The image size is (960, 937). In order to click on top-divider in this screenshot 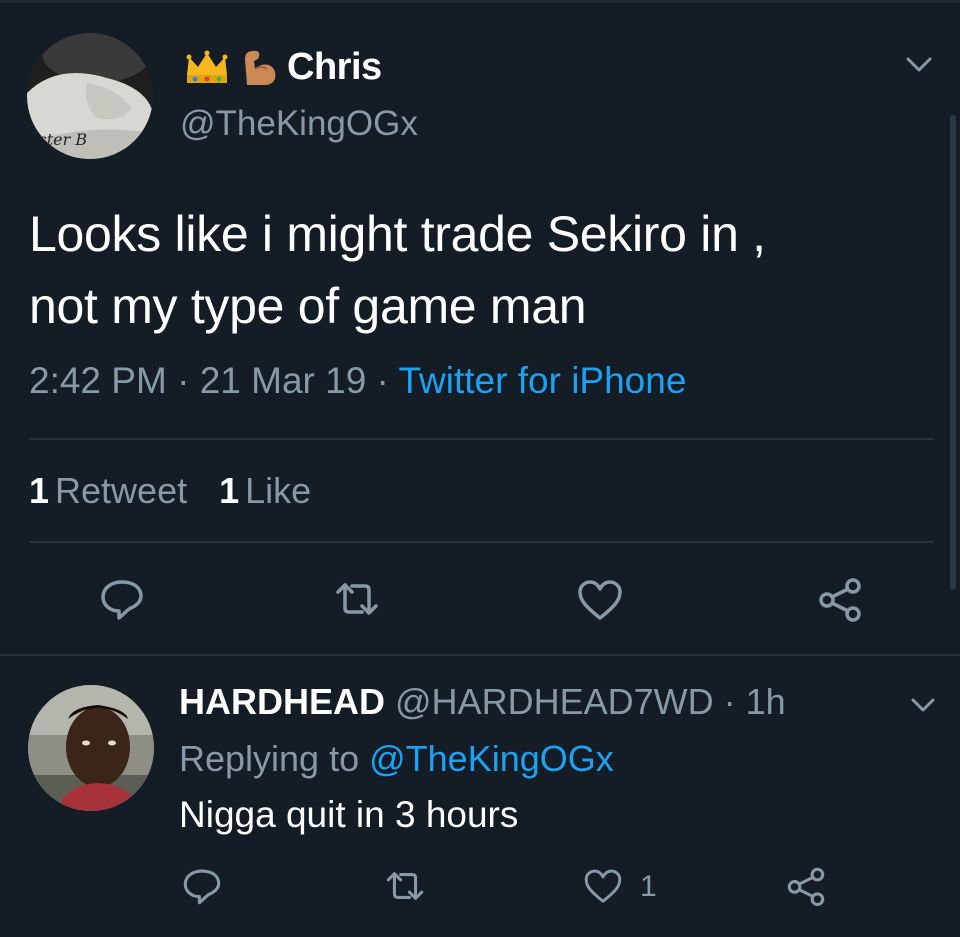, I will do `click(480, 1)`.